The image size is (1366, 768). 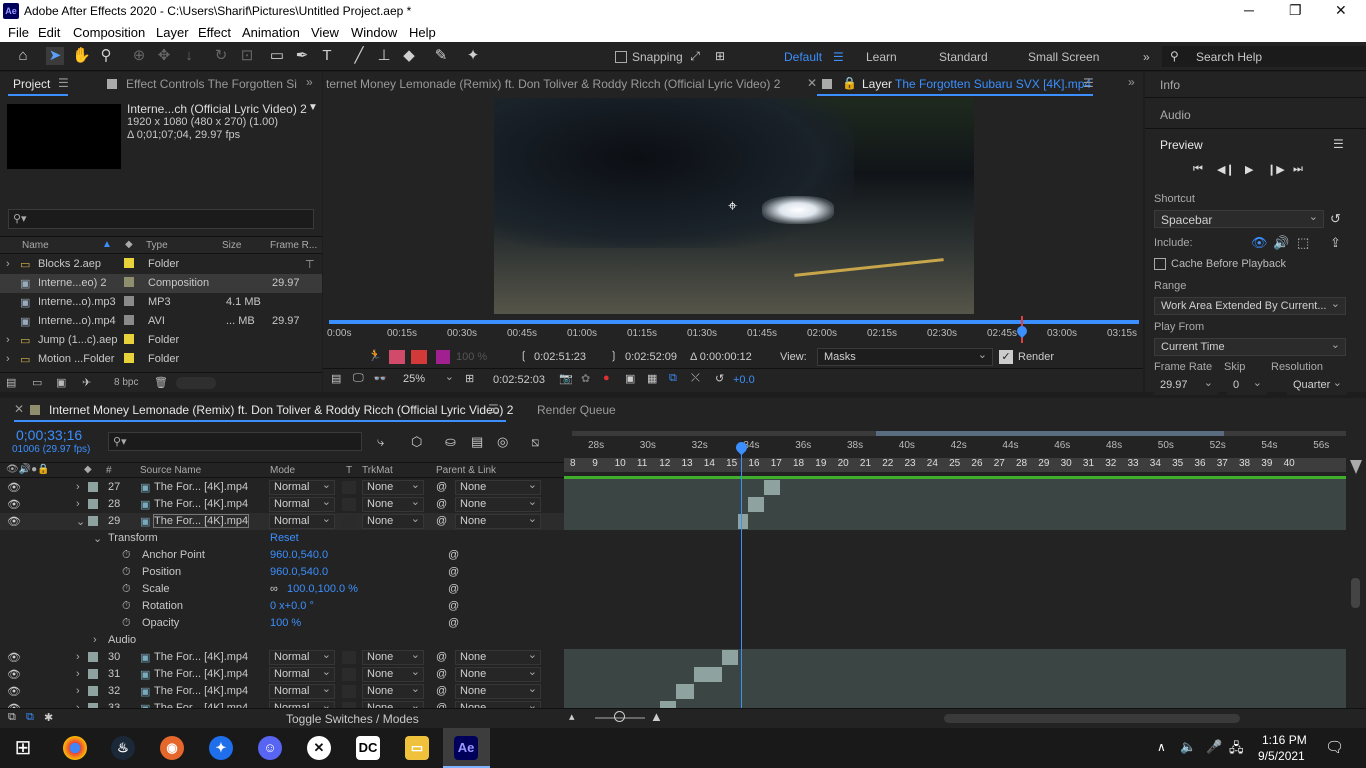 I want to click on menu-animation: Animation, so click(x=271, y=32).